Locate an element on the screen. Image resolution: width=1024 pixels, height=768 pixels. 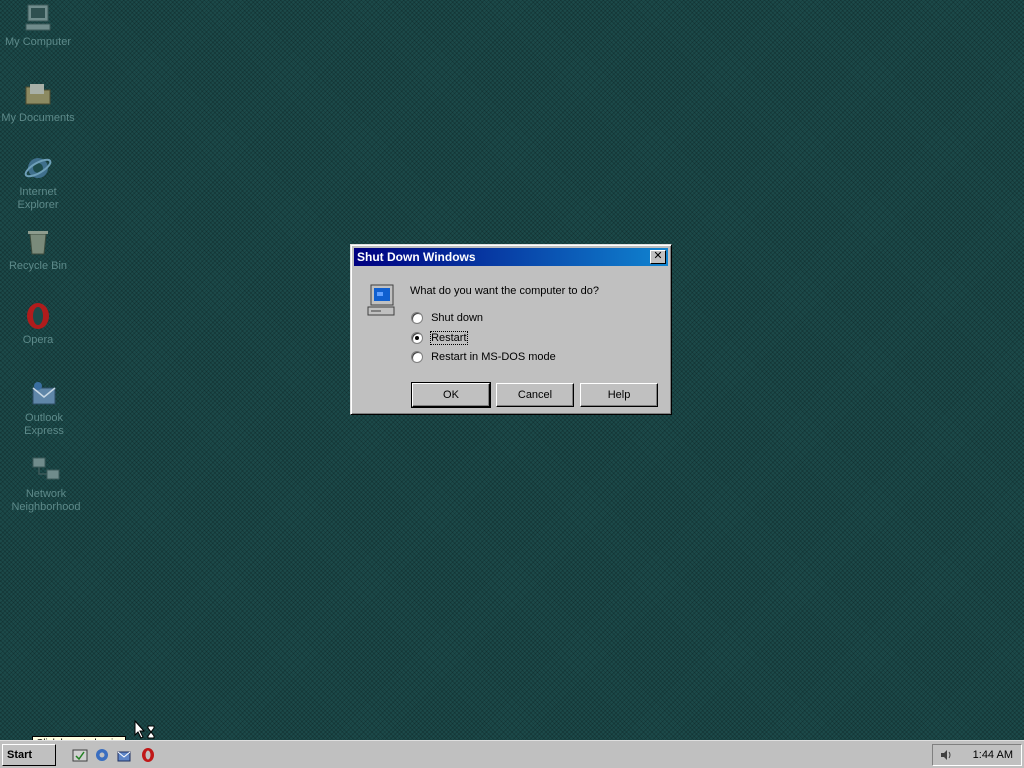
desktop-icon-my-computer: My Computer is located at coordinates (39, 25).